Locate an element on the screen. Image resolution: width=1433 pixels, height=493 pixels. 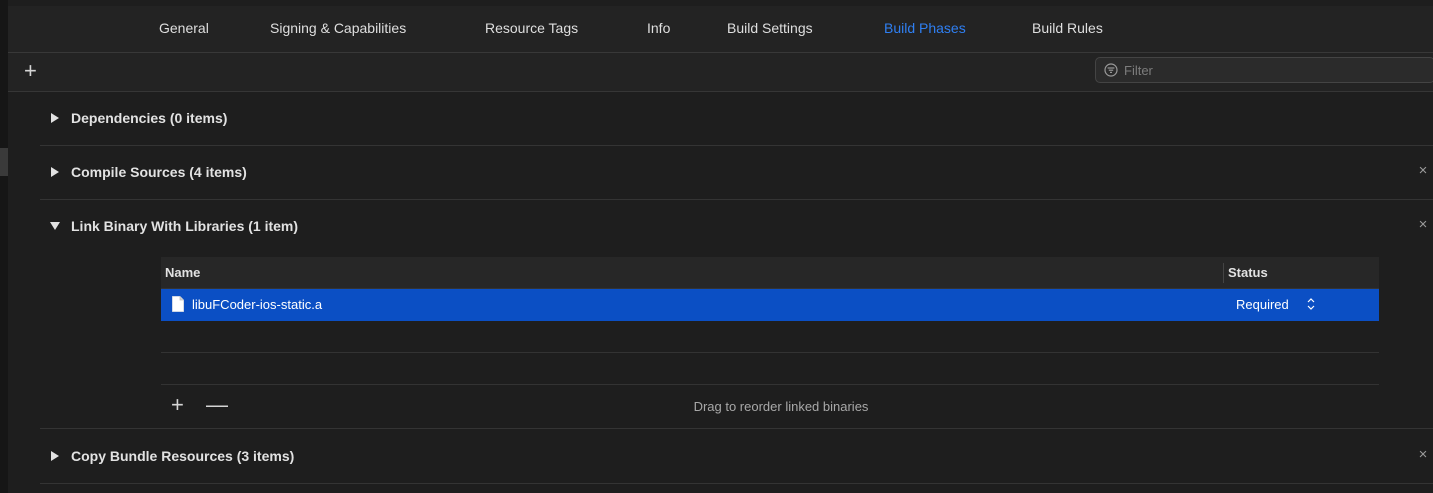
drag-hint-text: Drag to reorder linked binaries is located at coordinates (781, 406).